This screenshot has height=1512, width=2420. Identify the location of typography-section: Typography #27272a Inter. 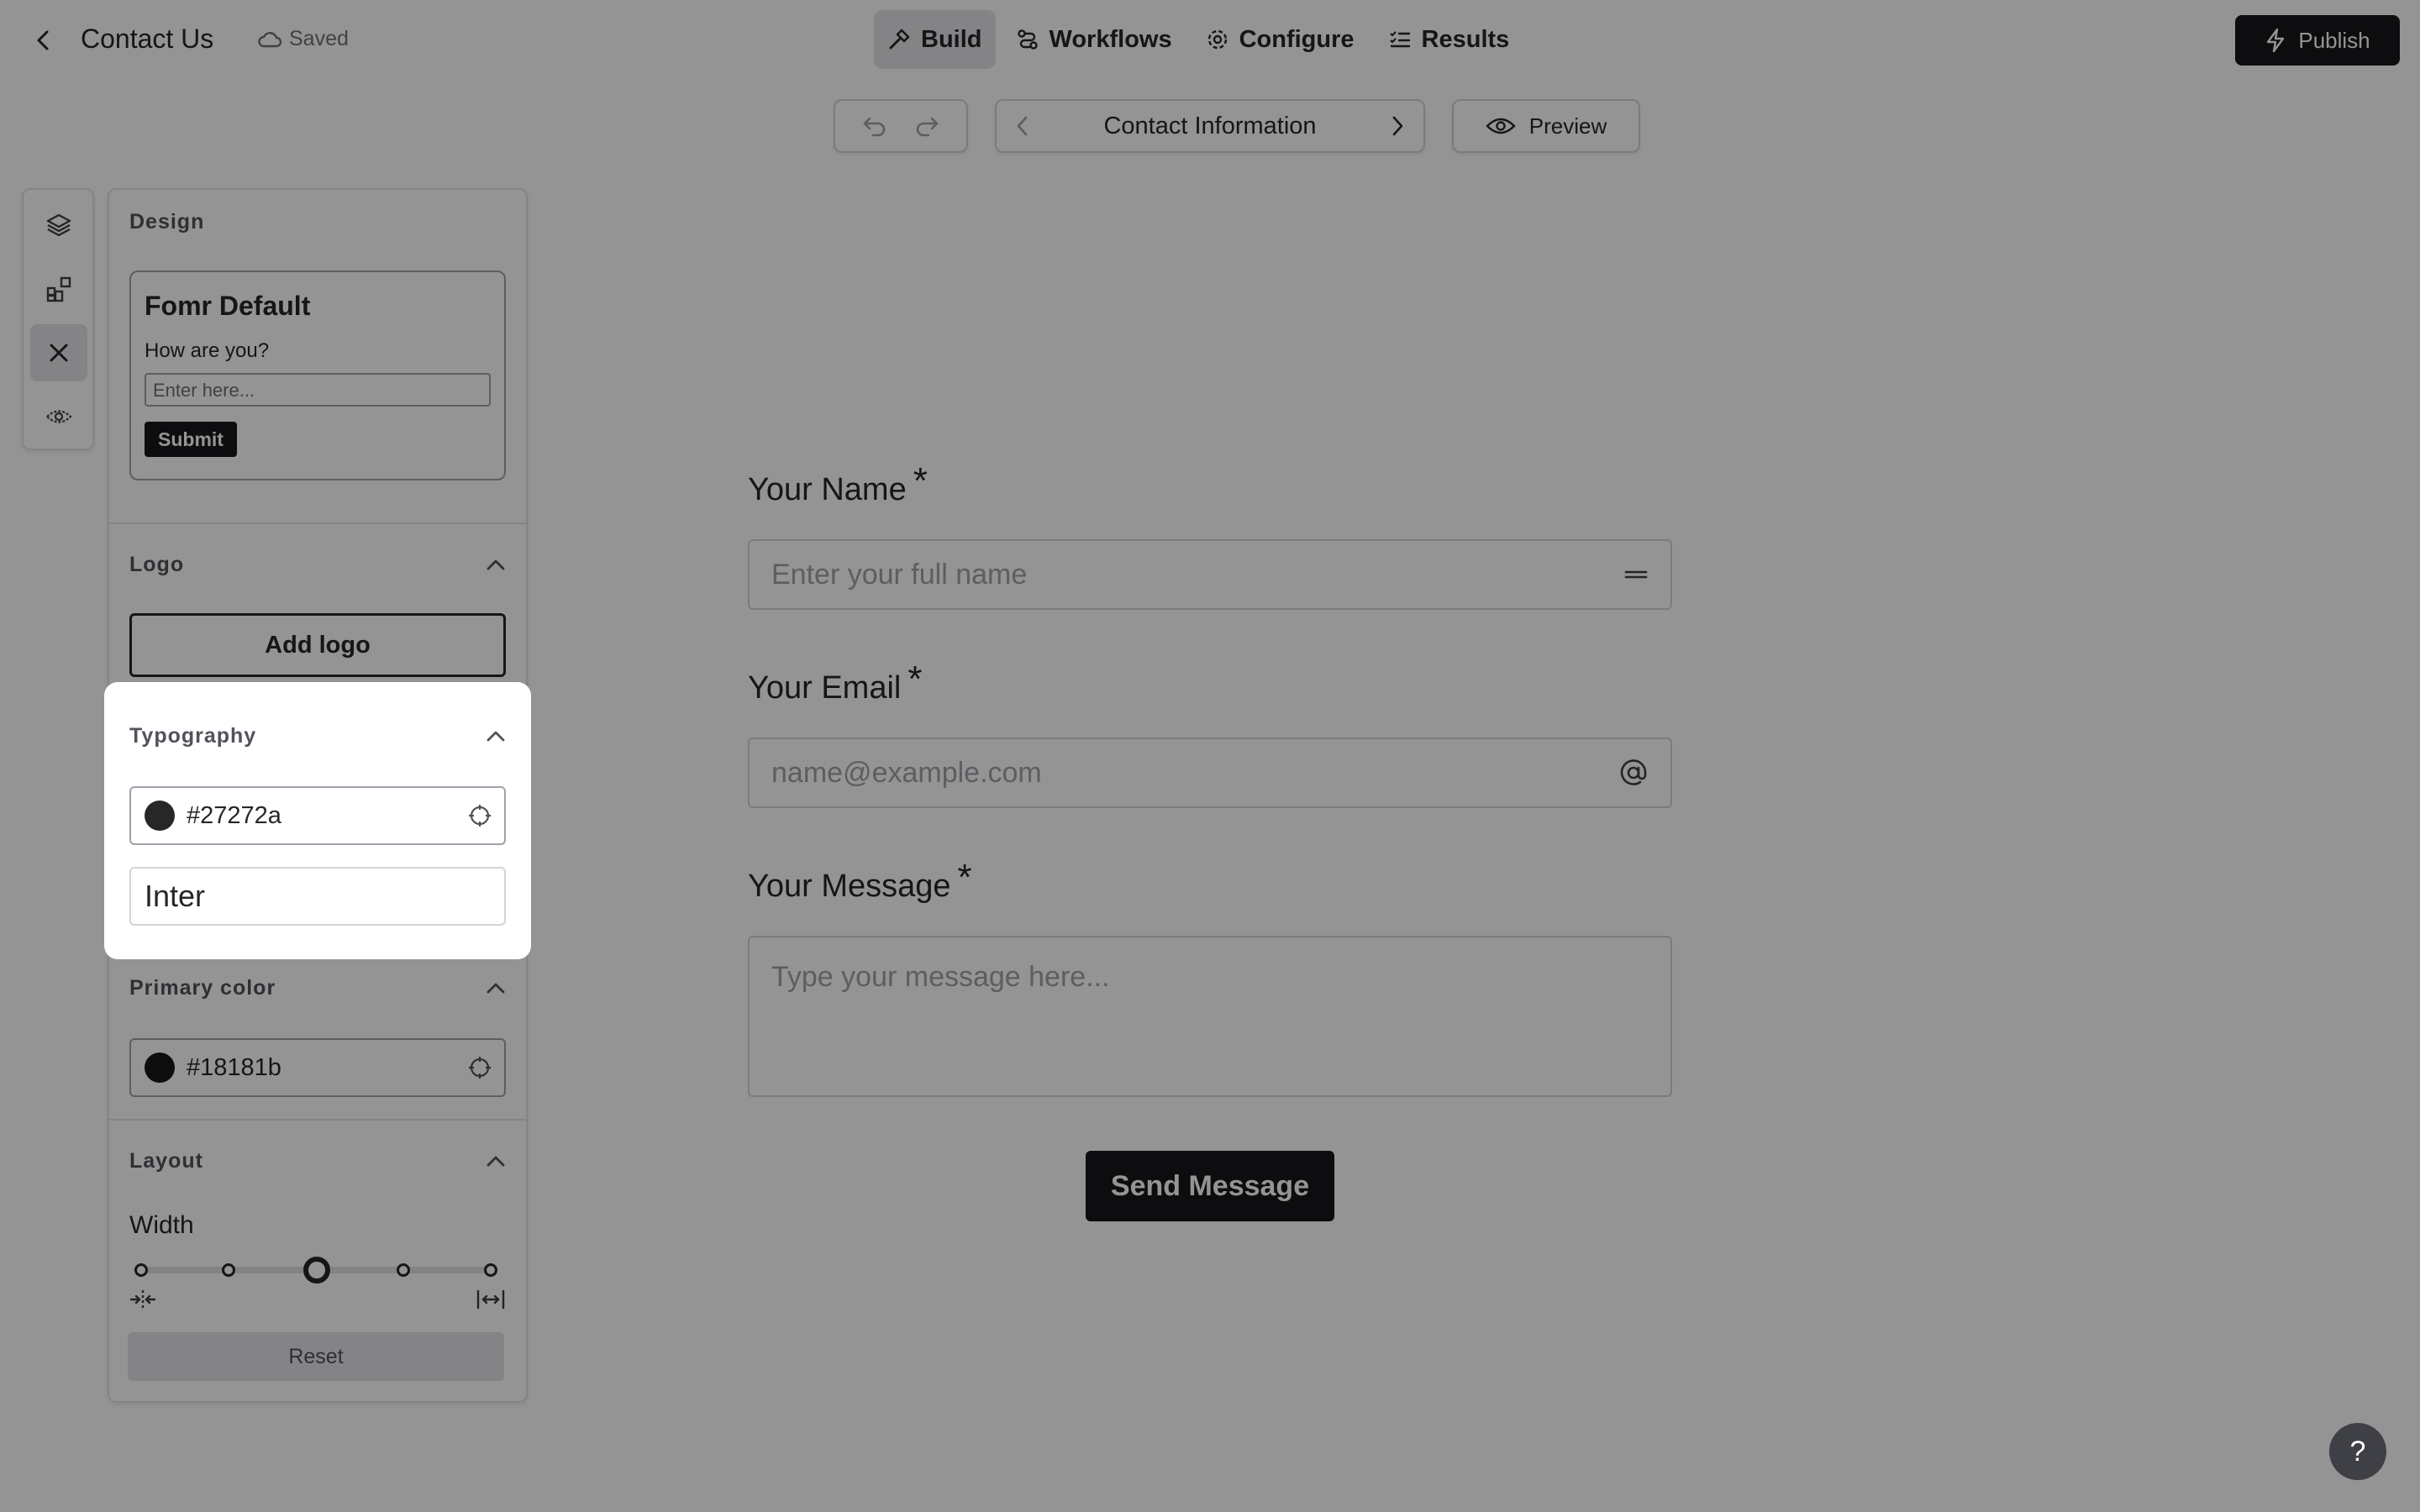
(317, 820).